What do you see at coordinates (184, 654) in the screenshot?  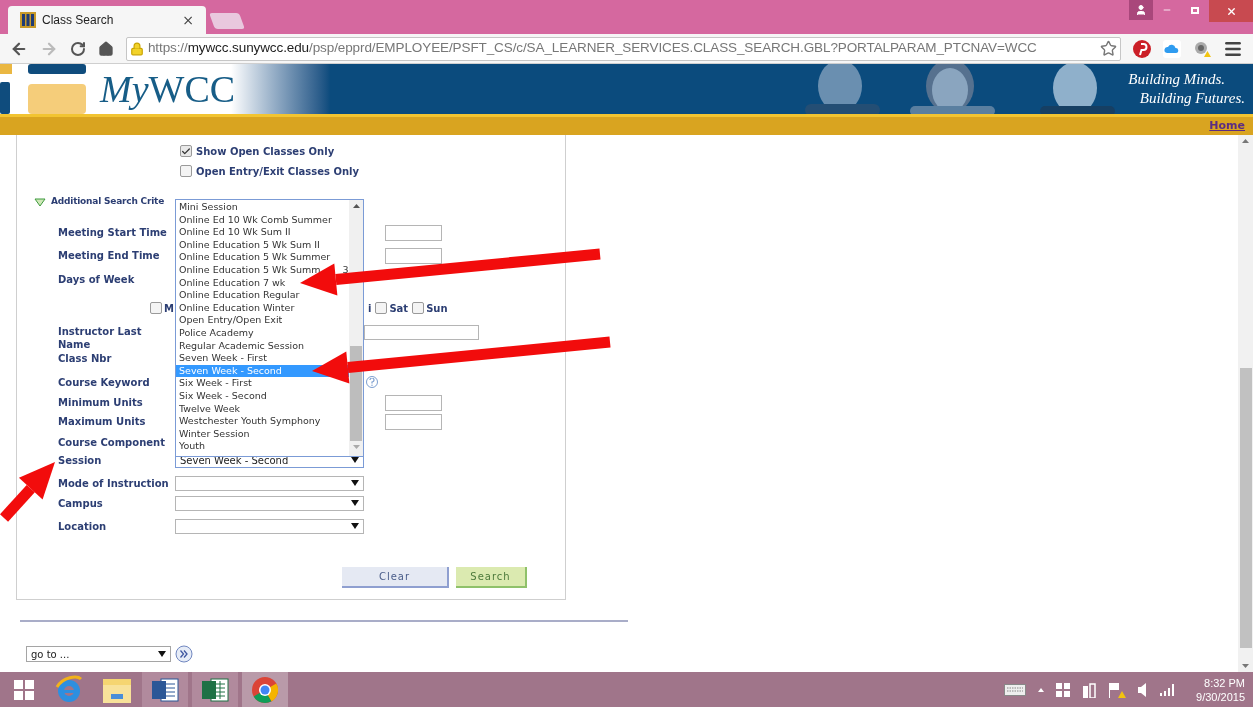 I see `go-icon` at bounding box center [184, 654].